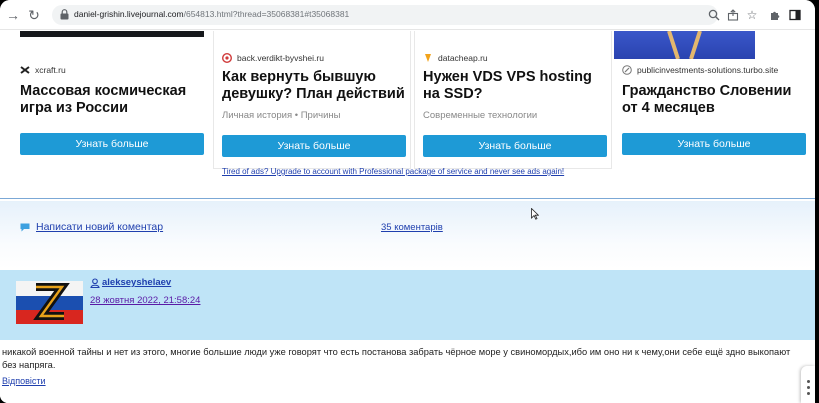 This screenshot has height=403, width=819. Describe the element at coordinates (412, 227) in the screenshot. I see `comment-count-link: 35 коментарів` at that location.